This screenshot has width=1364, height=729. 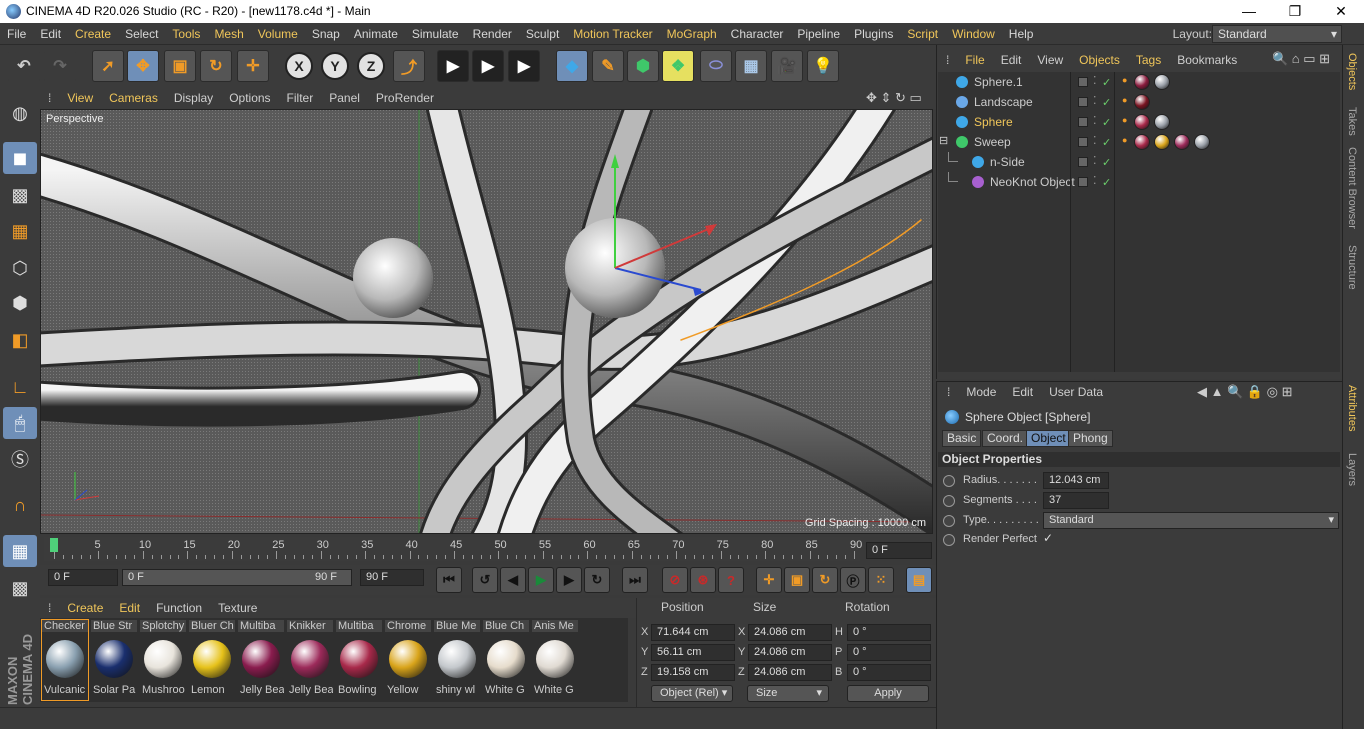 I want to click on pen-spline-icon: ✎, so click(x=608, y=66).